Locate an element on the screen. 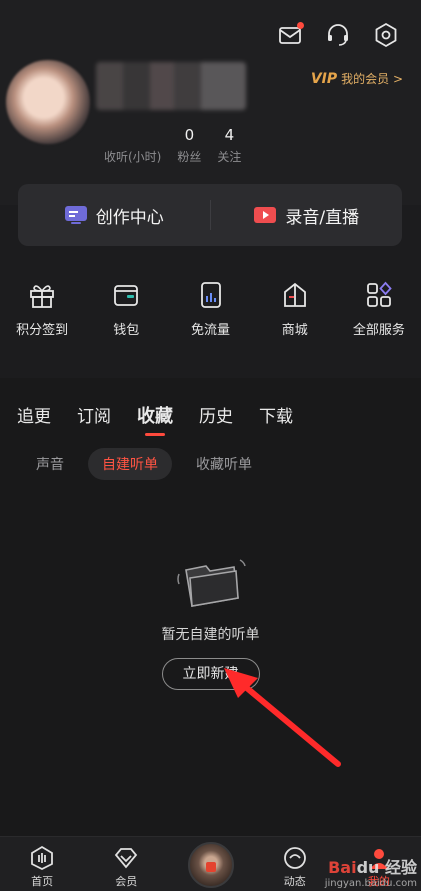  avatar is located at coordinates (48, 102).